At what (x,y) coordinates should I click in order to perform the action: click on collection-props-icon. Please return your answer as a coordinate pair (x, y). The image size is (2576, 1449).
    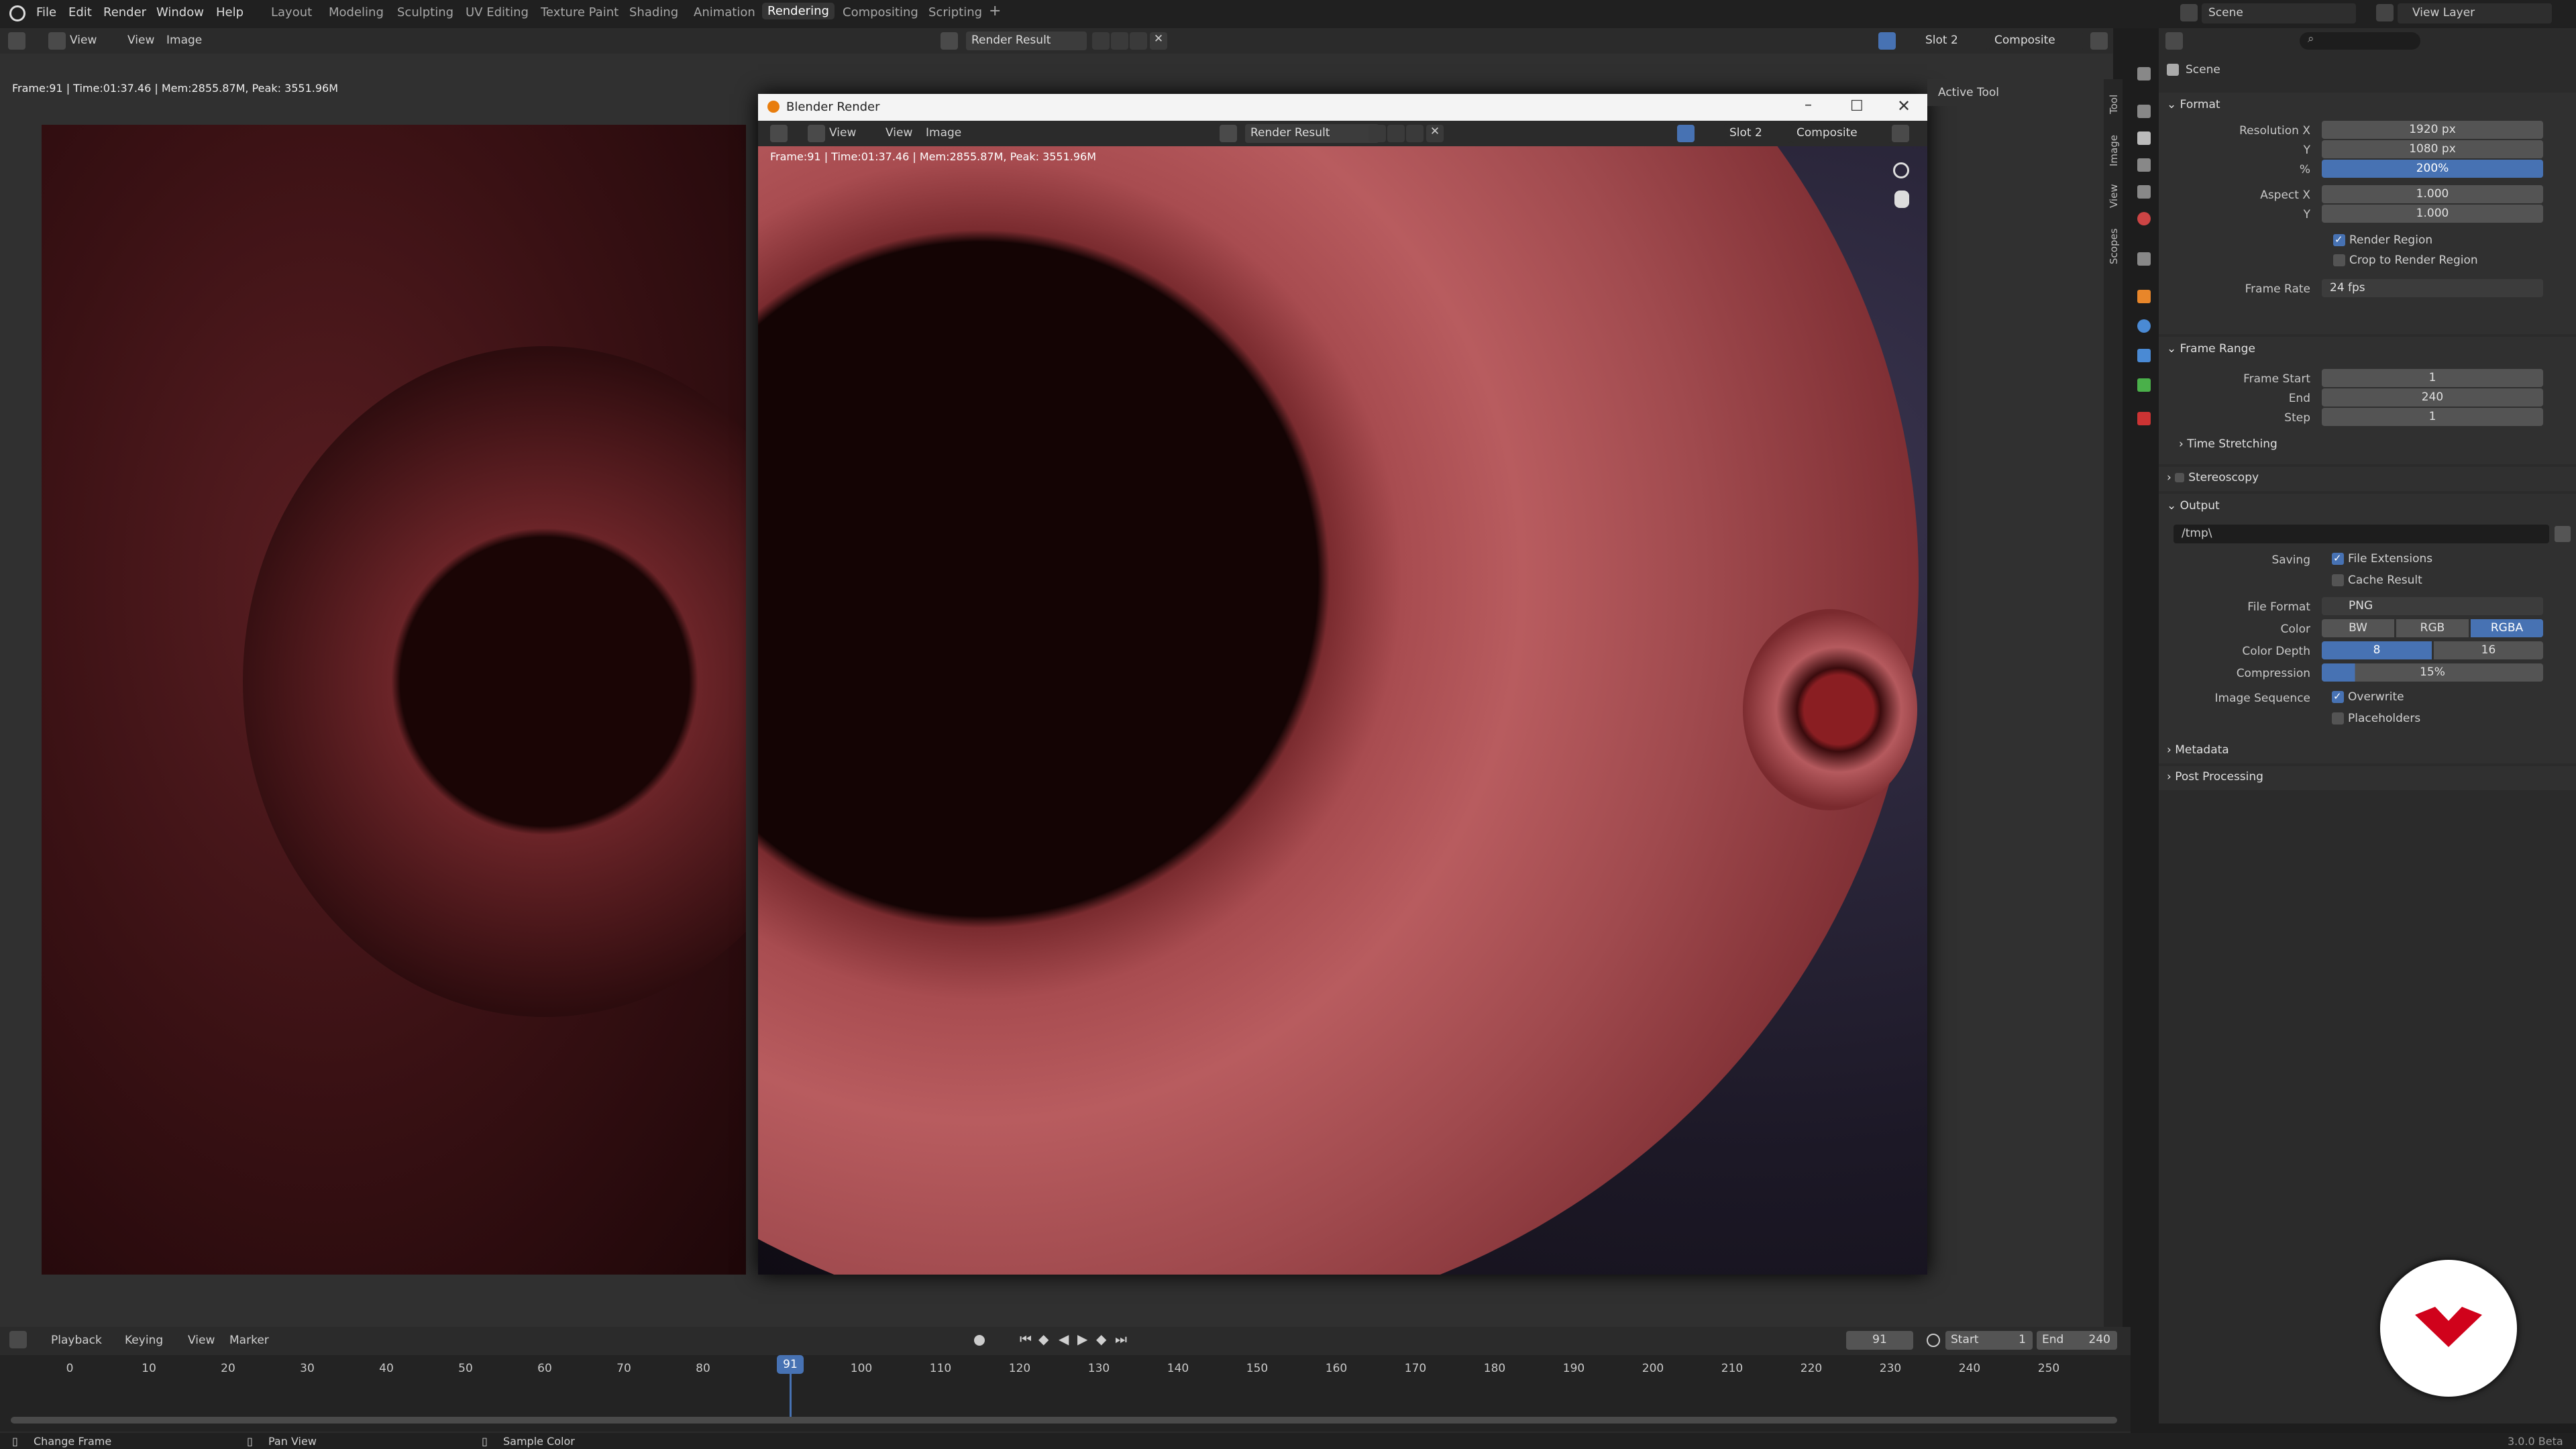
    Looking at the image, I should click on (2144, 259).